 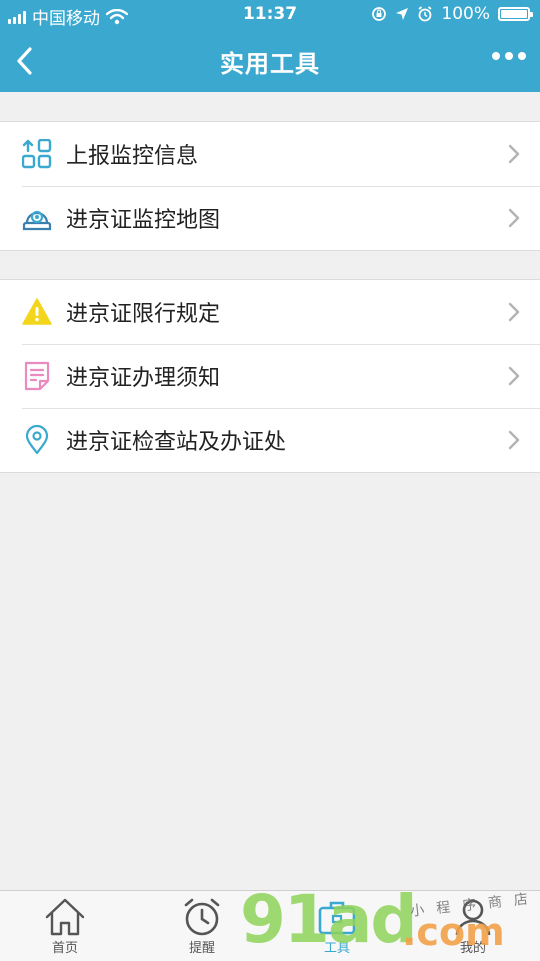 I want to click on menu-item-label: 上报监控信息, so click(x=132, y=156).